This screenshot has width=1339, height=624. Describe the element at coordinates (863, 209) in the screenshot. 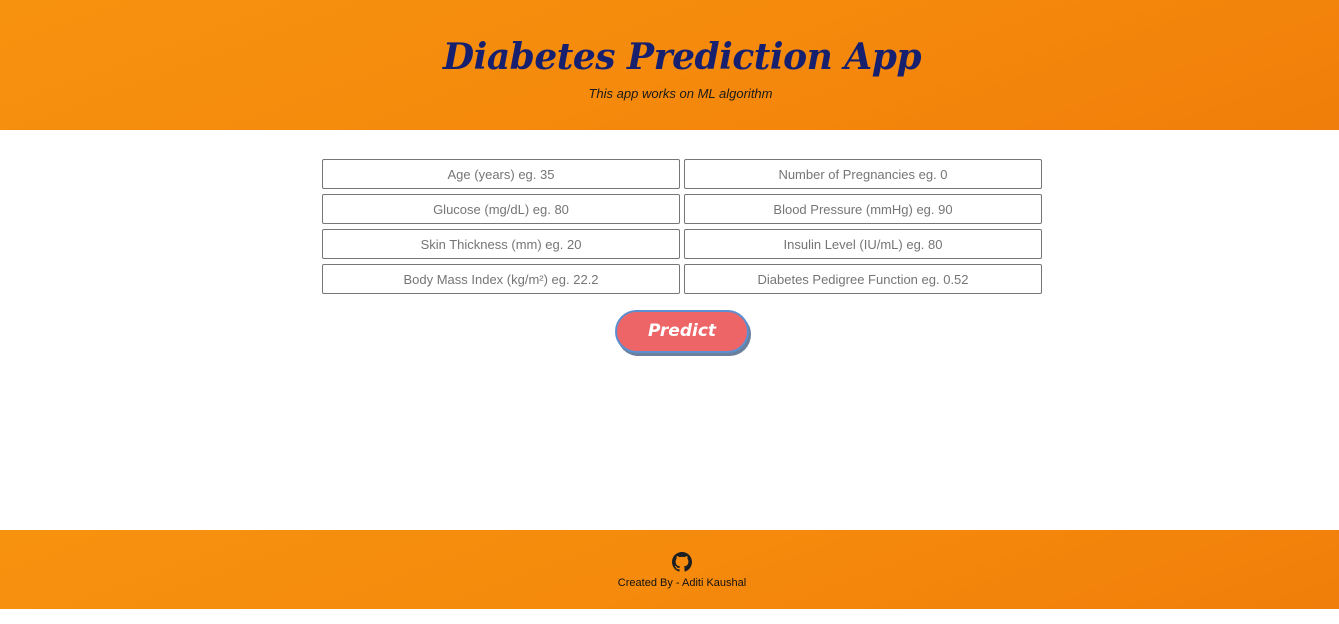

I see `blood-pressure-input` at that location.